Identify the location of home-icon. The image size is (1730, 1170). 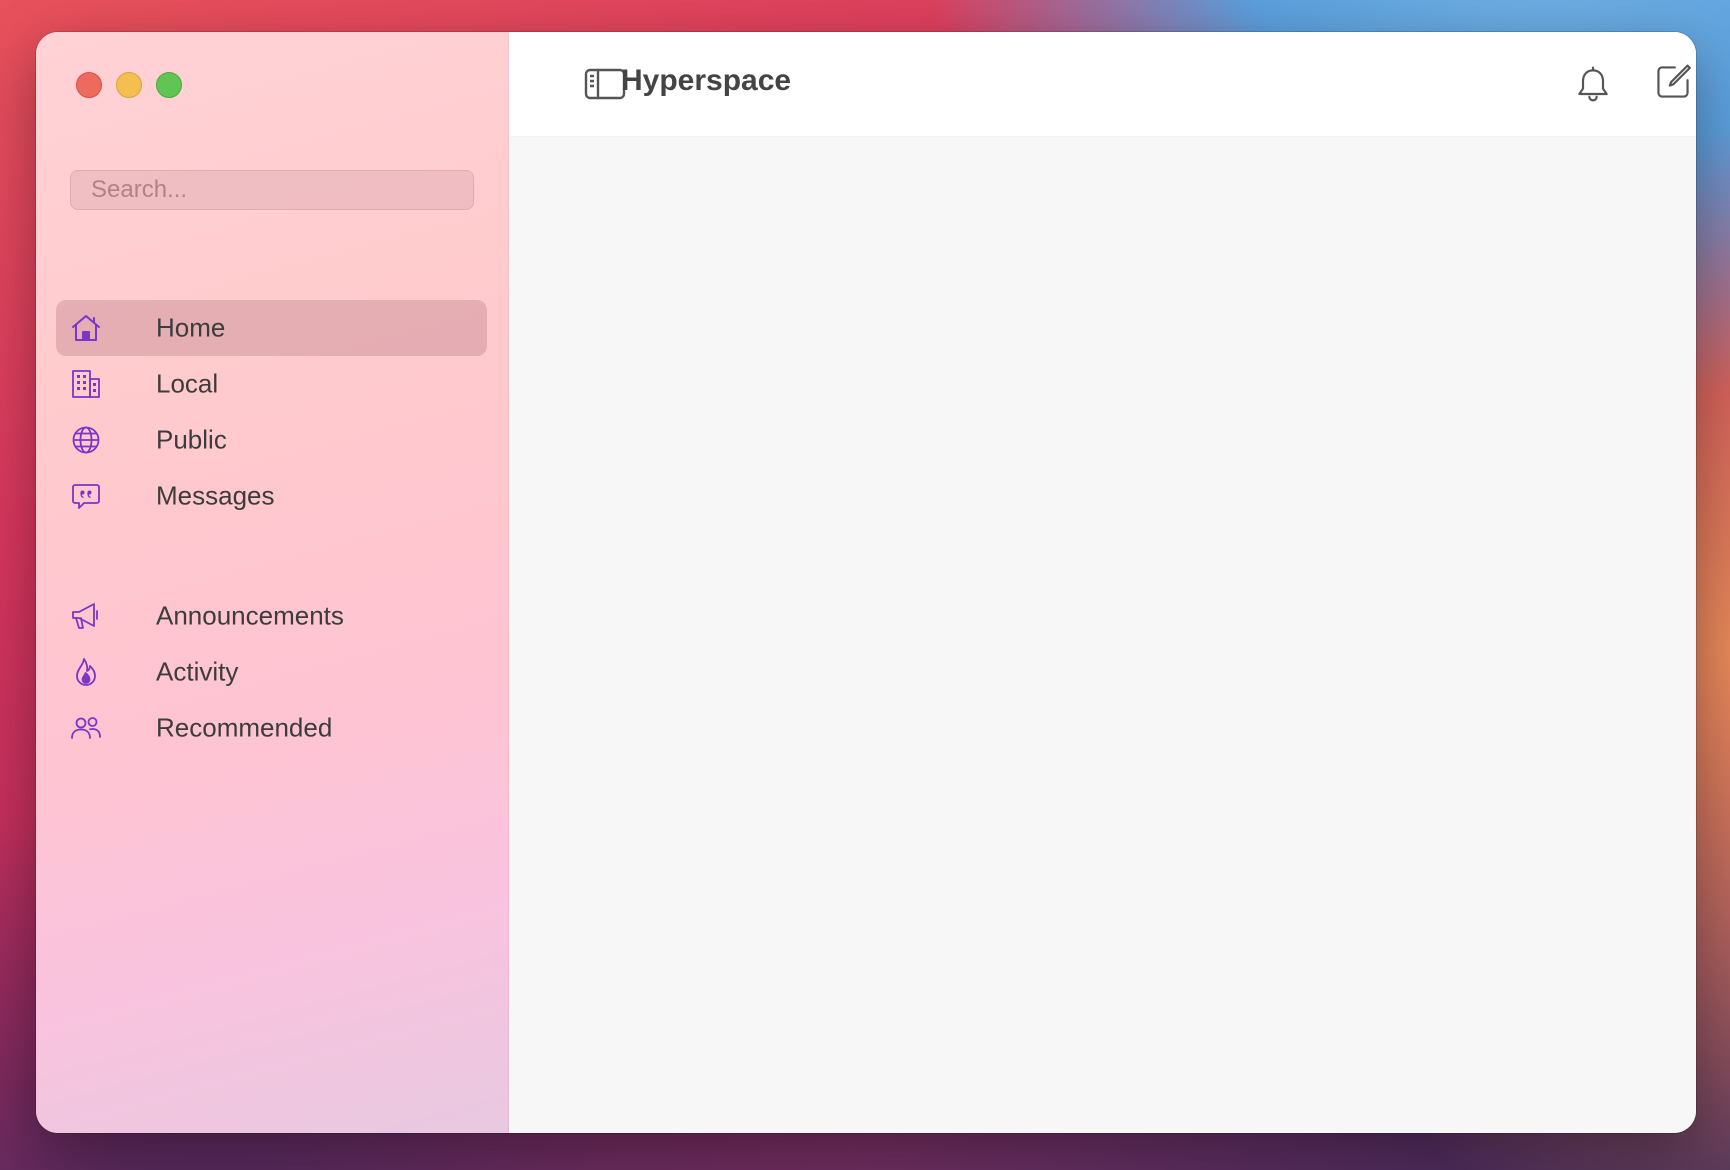
(86, 328).